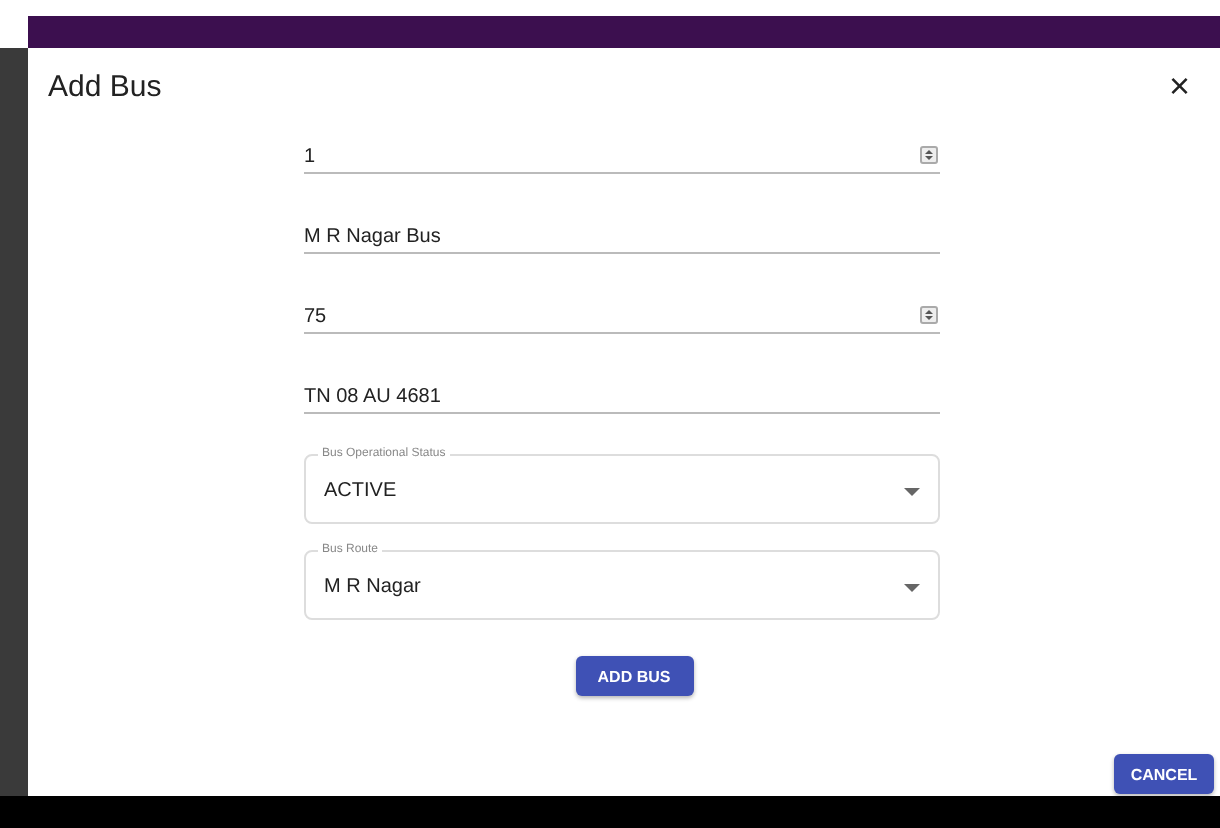 The image size is (1220, 828). I want to click on input-field: 1, so click(622, 155).